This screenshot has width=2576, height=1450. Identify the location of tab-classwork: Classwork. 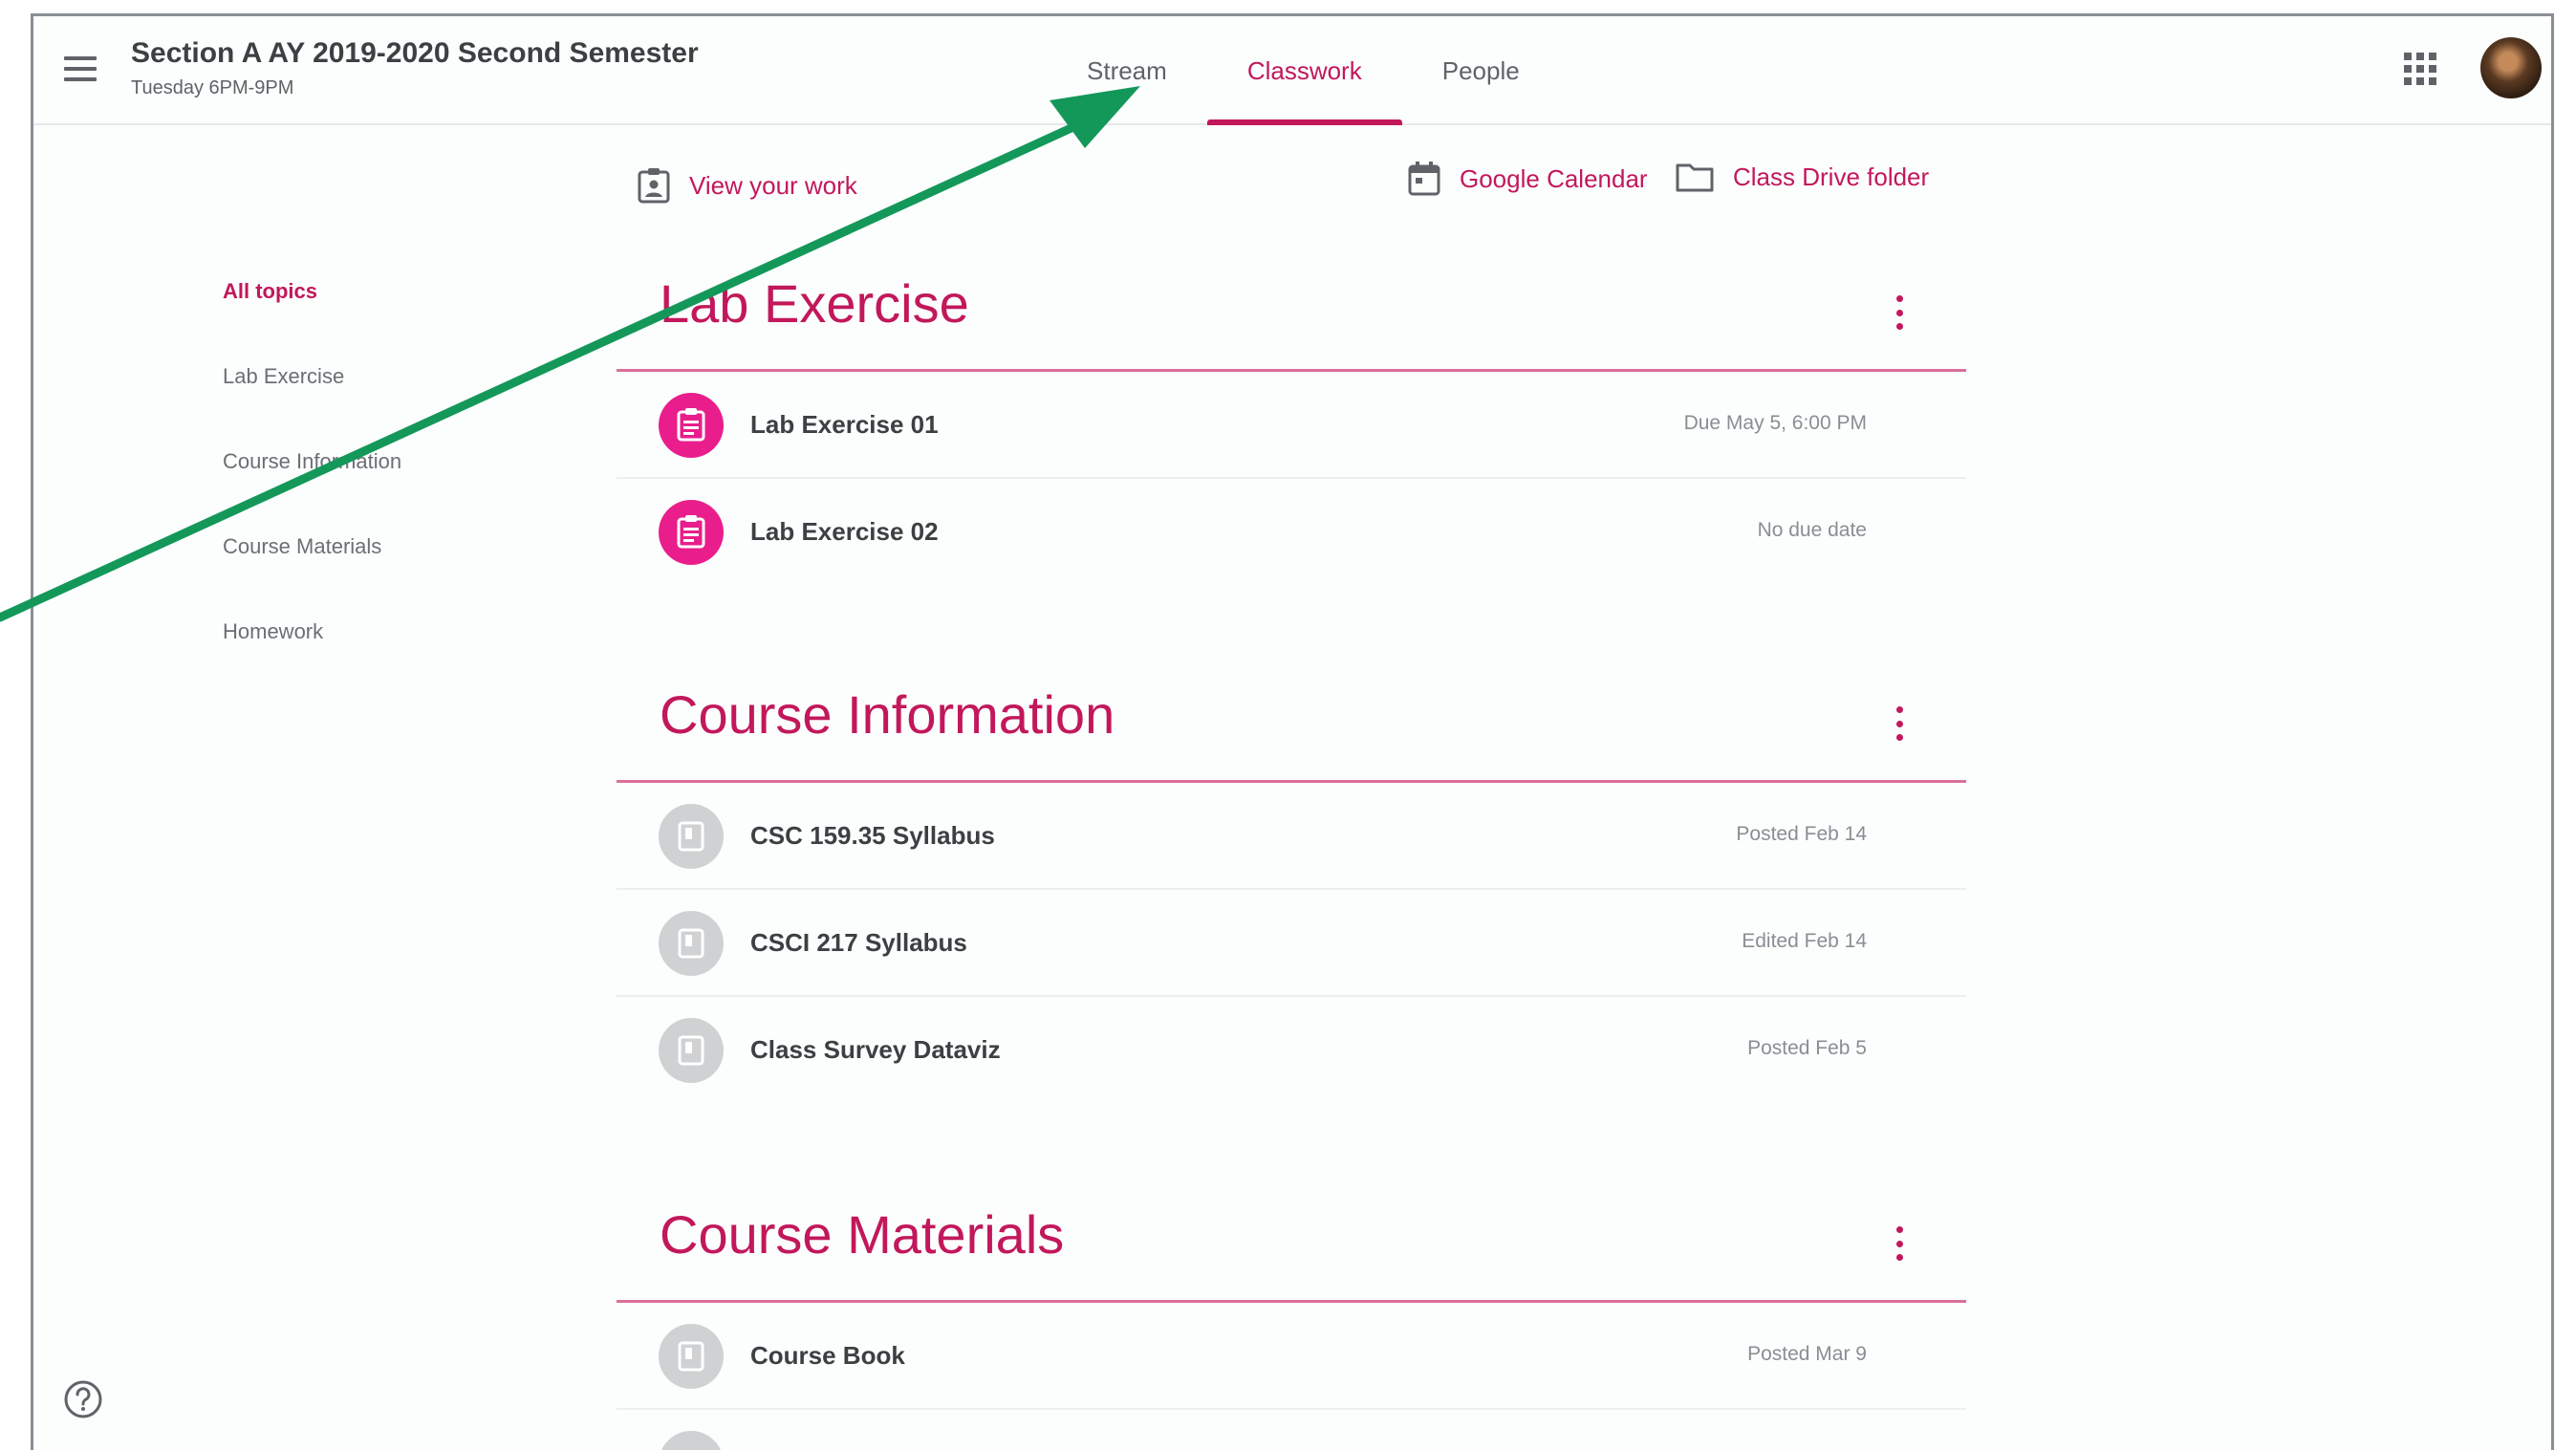
(1304, 70).